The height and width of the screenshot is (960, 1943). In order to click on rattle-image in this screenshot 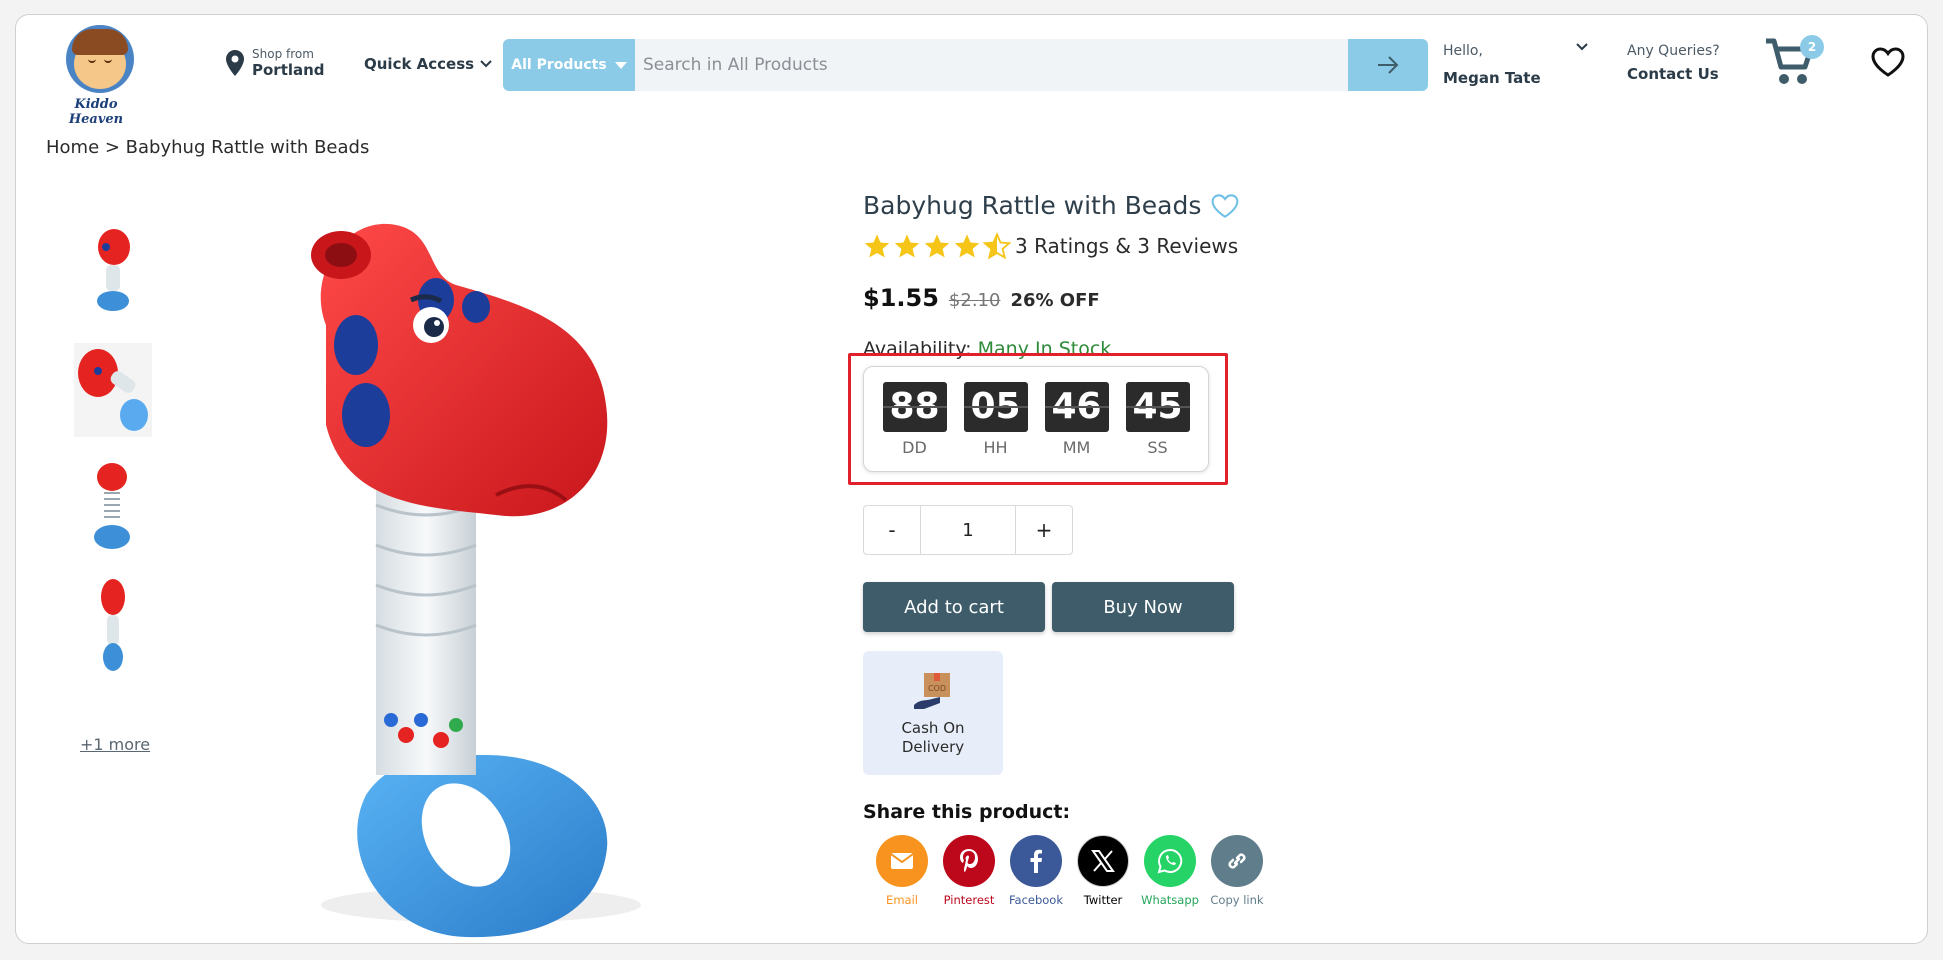, I will do `click(476, 580)`.